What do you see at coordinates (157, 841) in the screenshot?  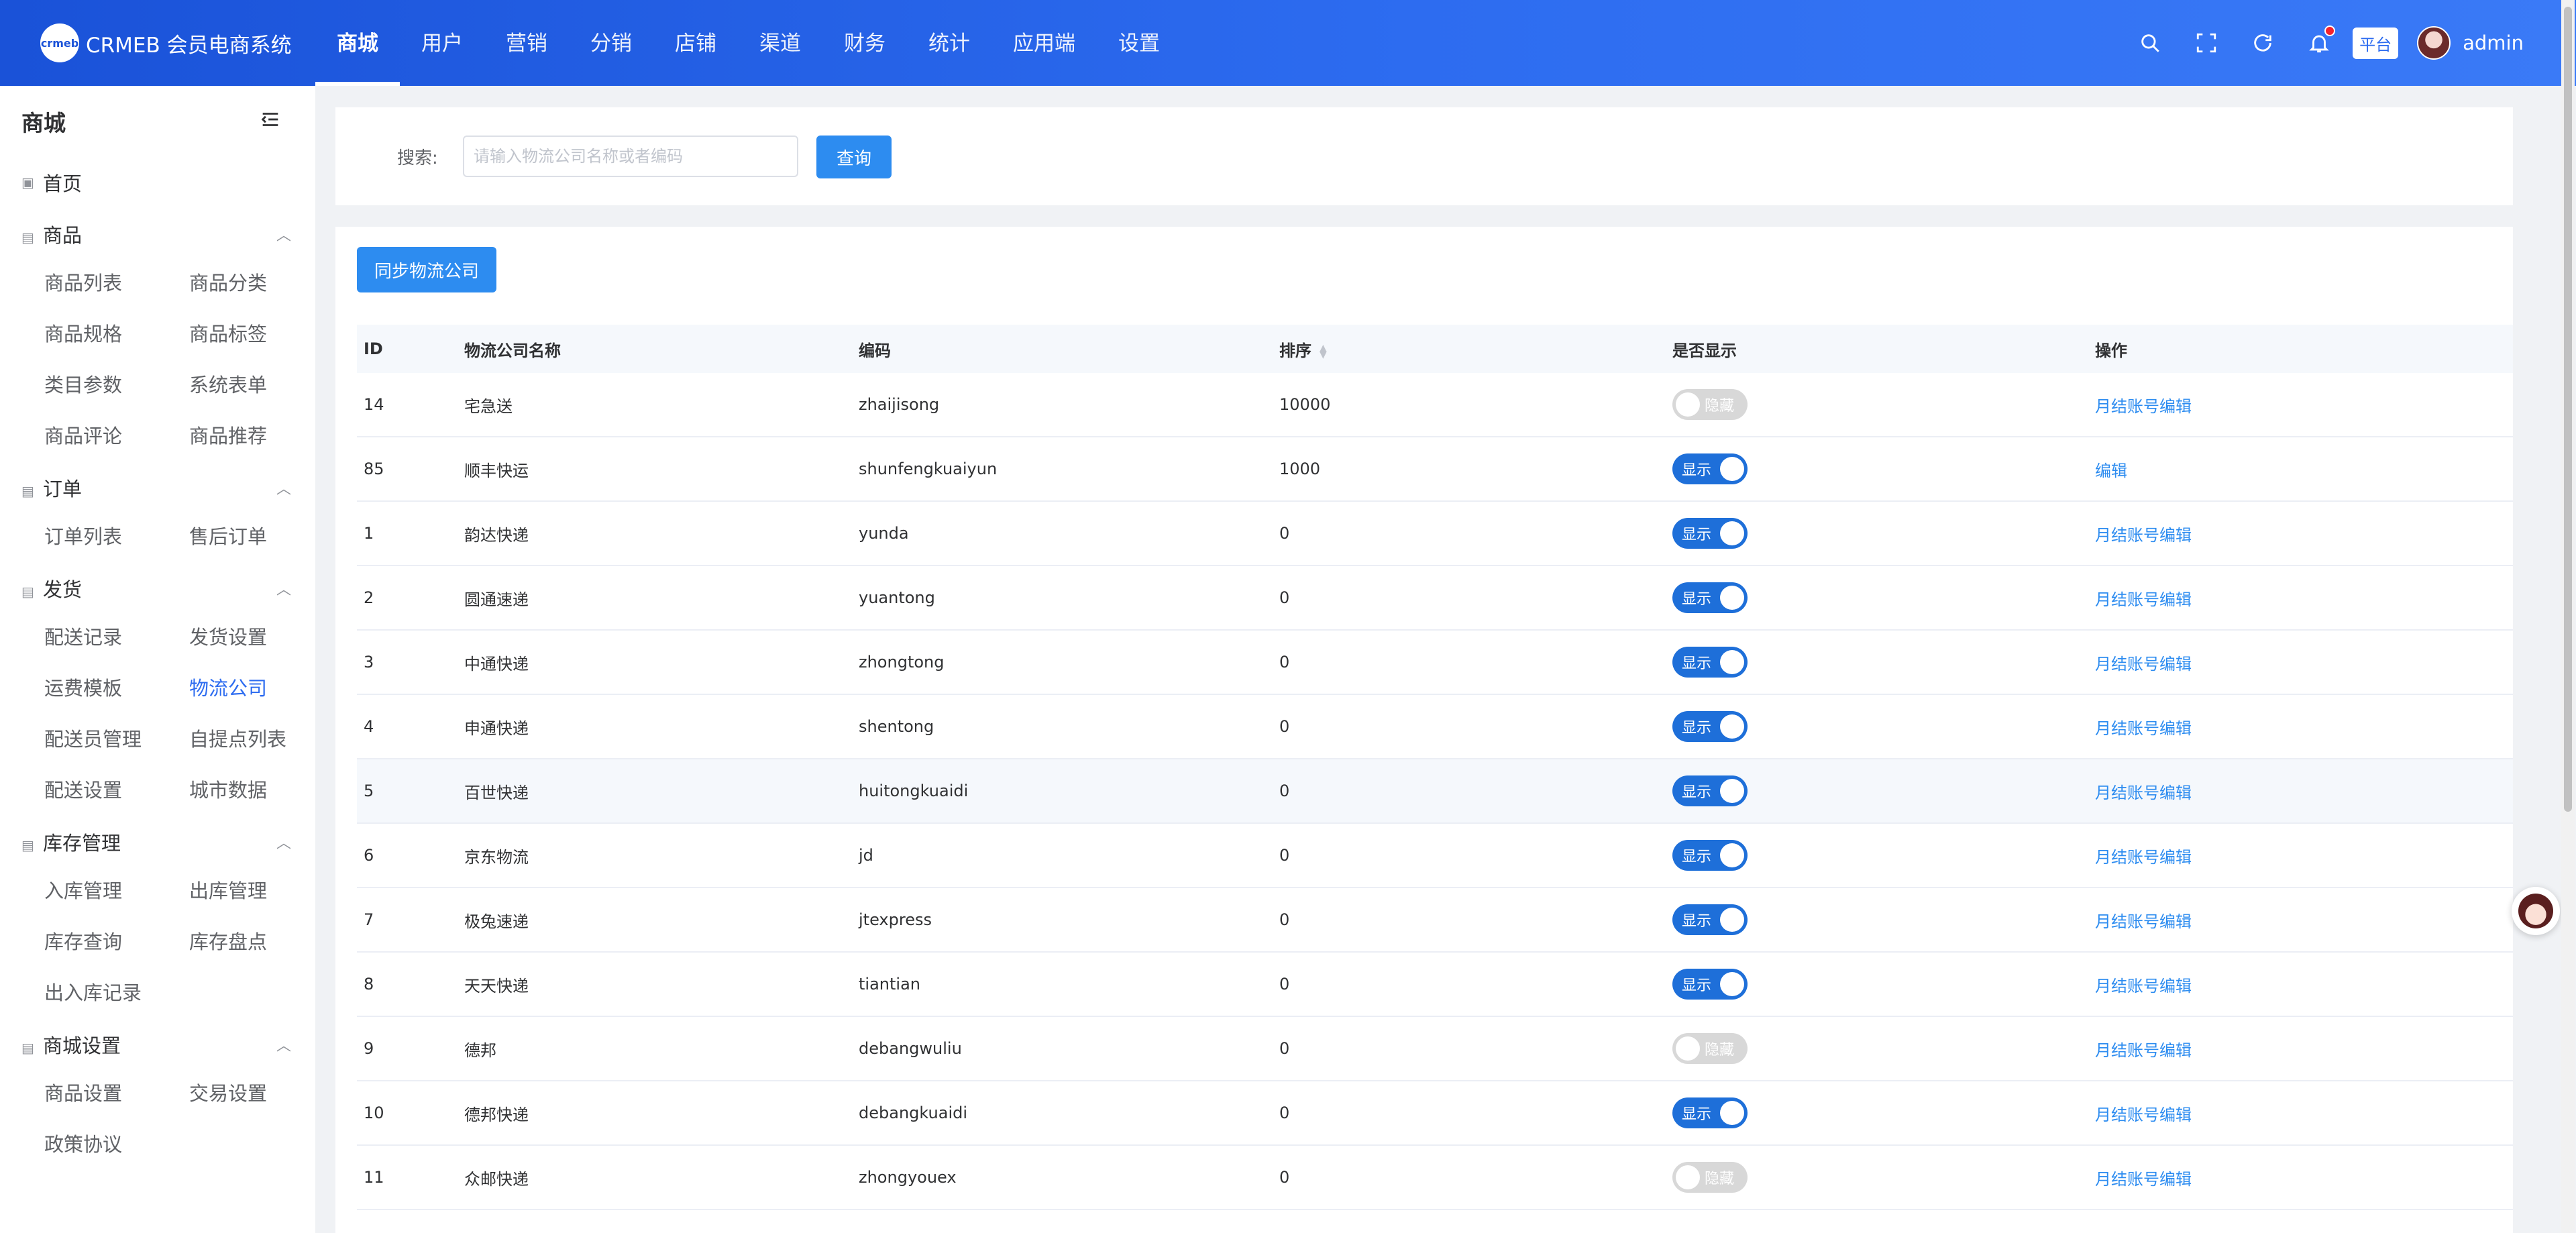 I see `sidebar-group-title: ▤ 库存管理 ︿` at bounding box center [157, 841].